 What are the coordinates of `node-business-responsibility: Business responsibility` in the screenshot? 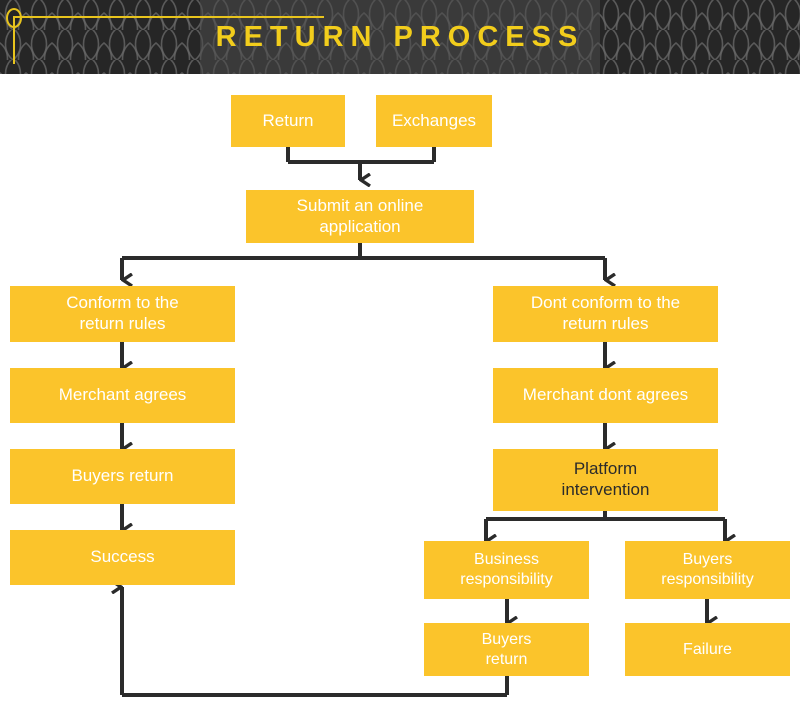 It's located at (506, 570).